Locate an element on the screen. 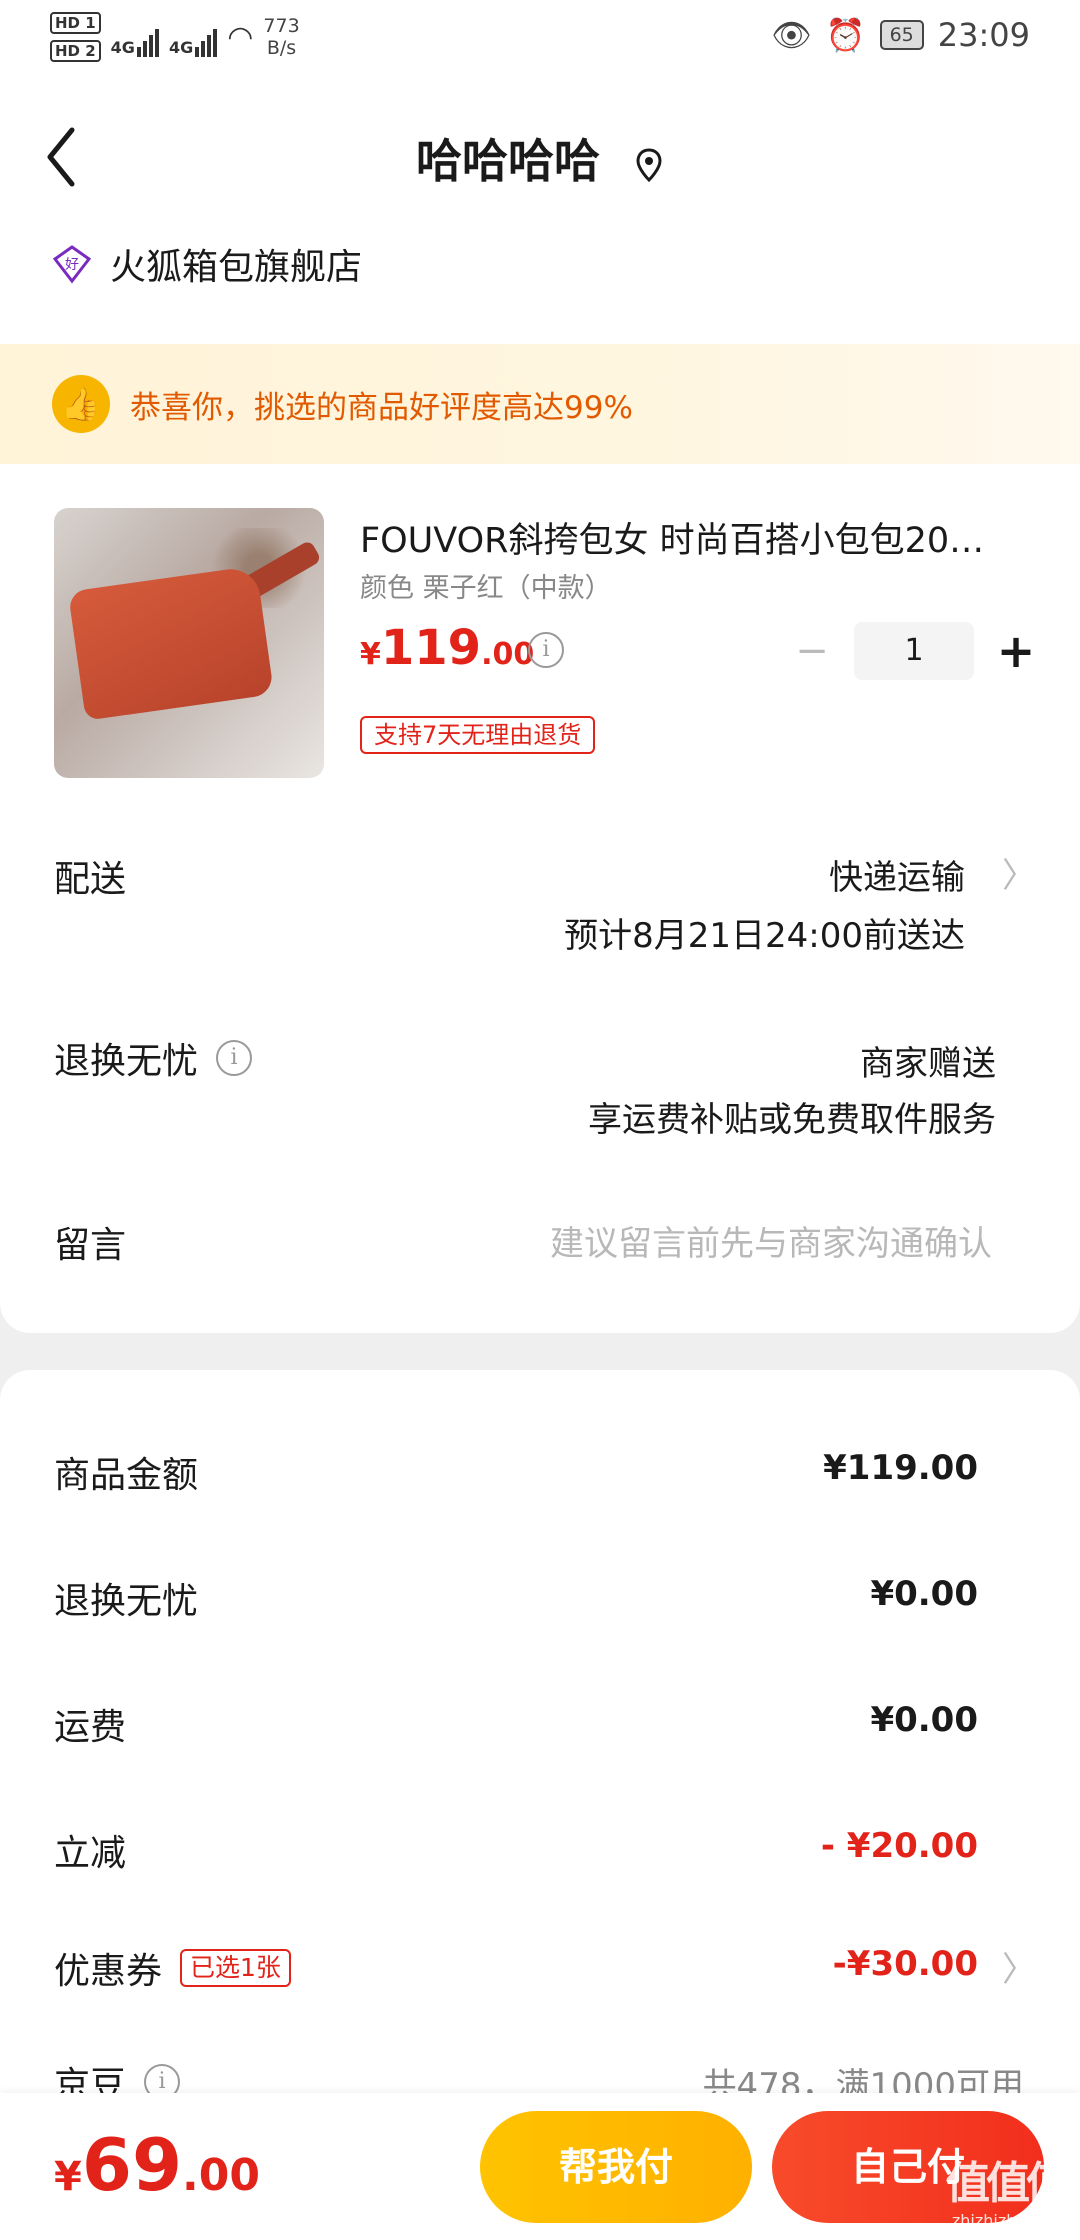 The image size is (1080, 2240). checkout-bar: ¥ 69 .00 帮我付 自己付 值值值 zhizhizhi.com is located at coordinates (540, 2166).